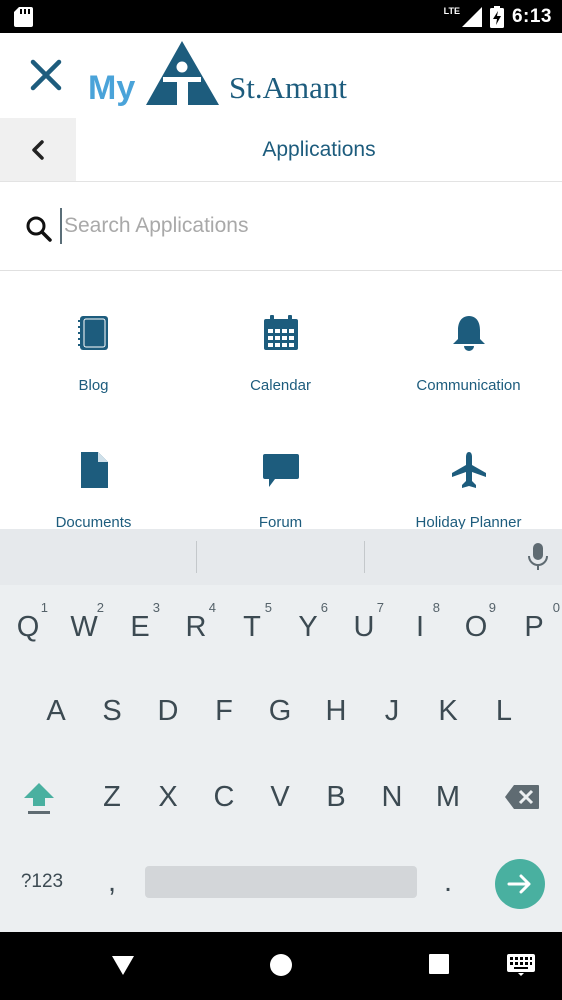  I want to click on key-i: I8, so click(420, 627).